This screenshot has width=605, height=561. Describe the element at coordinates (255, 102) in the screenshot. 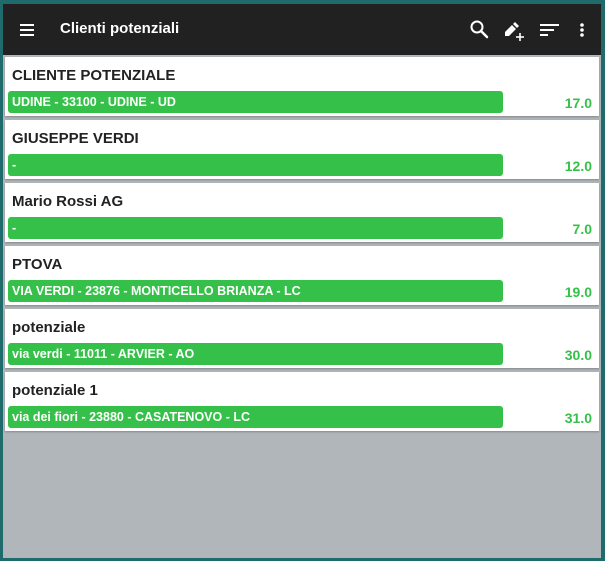

I see `client-address: UDINE - 33100 - UDINE - UD` at that location.